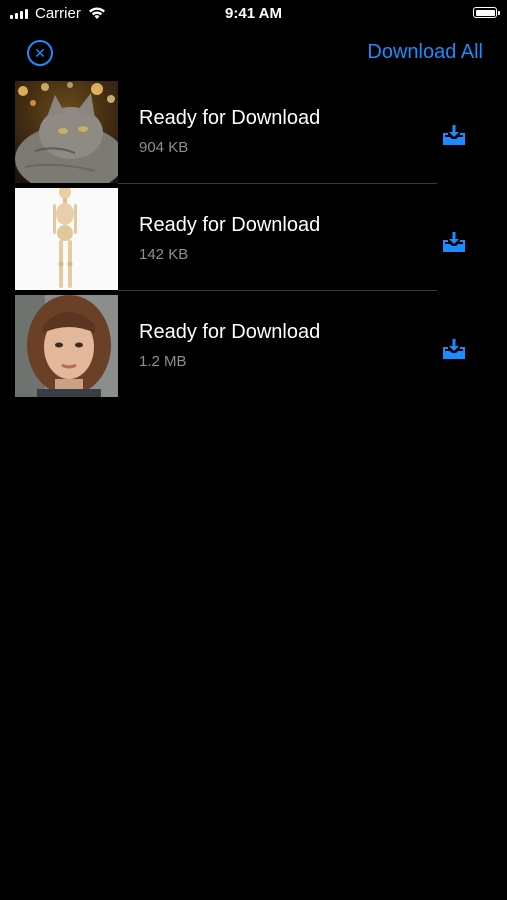 Image resolution: width=507 pixels, height=900 pixels. I want to click on list-item: Ready for Download 1.2 MB, so click(253, 348).